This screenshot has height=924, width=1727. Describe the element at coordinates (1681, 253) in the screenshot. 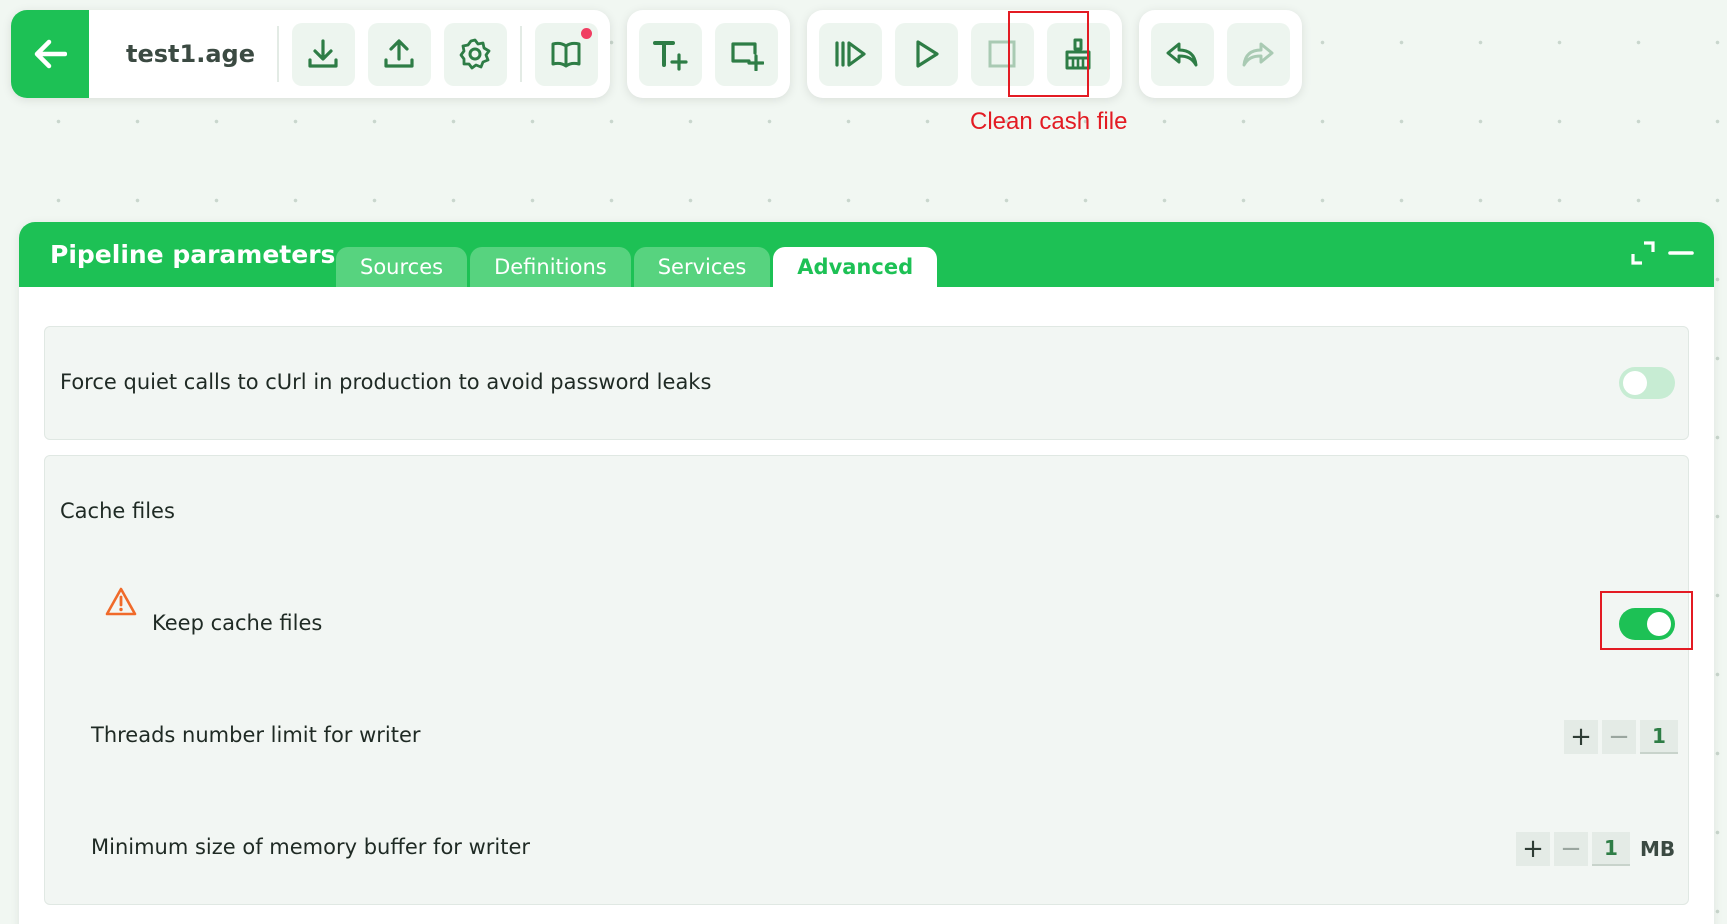

I see `minimize-icon` at that location.